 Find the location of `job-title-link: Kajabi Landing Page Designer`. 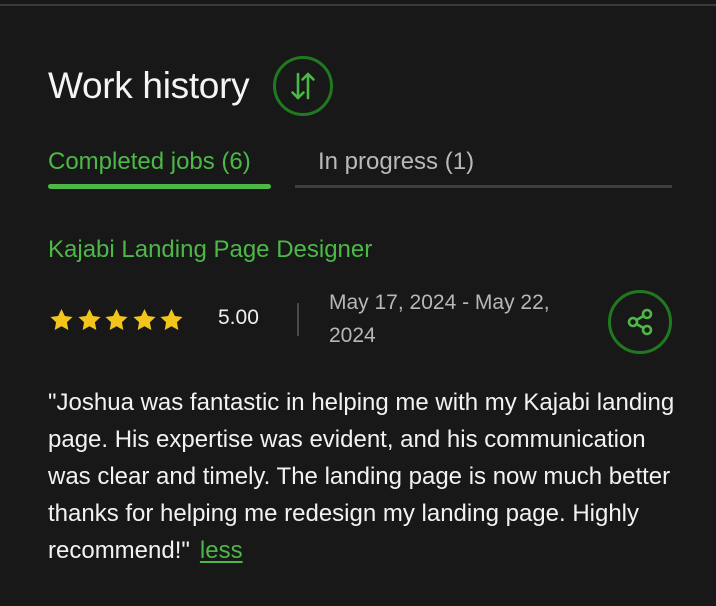

job-title-link: Kajabi Landing Page Designer is located at coordinates (210, 250).